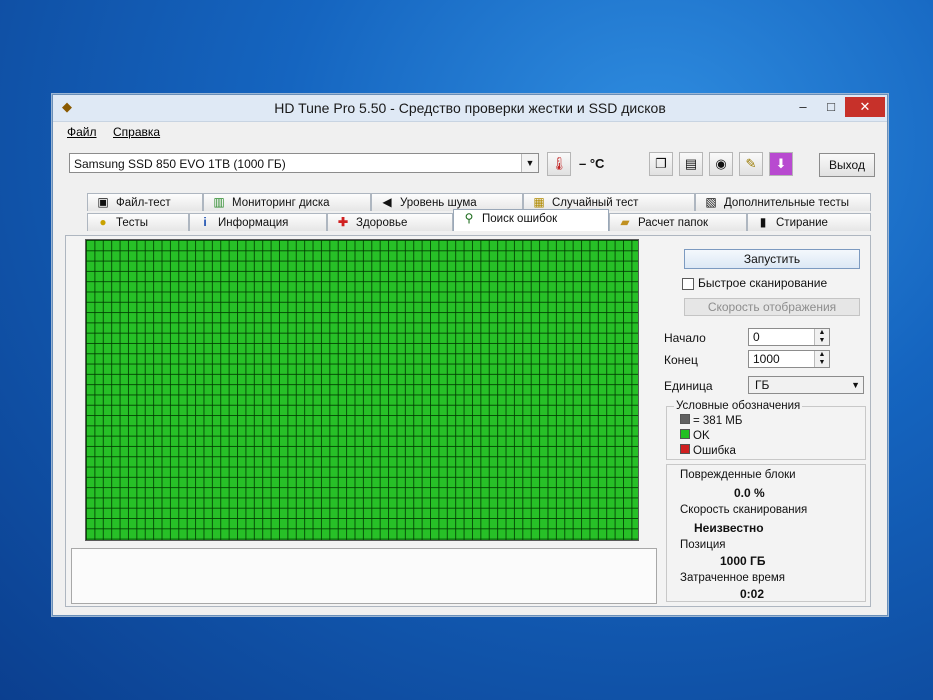 The height and width of the screenshot is (700, 933). Describe the element at coordinates (559, 164) in the screenshot. I see `thermometer-icon: 🌡` at that location.